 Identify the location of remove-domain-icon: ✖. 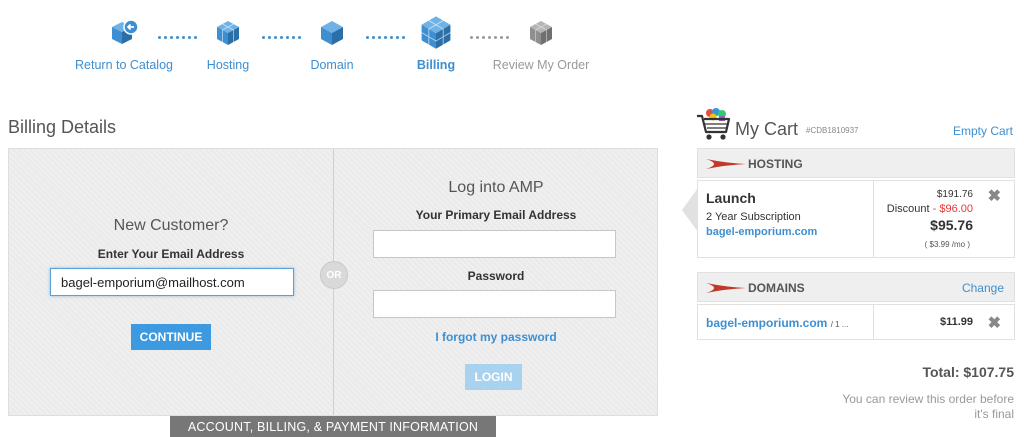
(994, 324).